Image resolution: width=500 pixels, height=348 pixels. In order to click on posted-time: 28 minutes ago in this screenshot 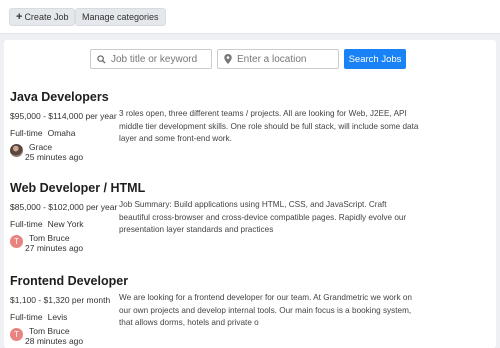, I will do `click(54, 341)`.